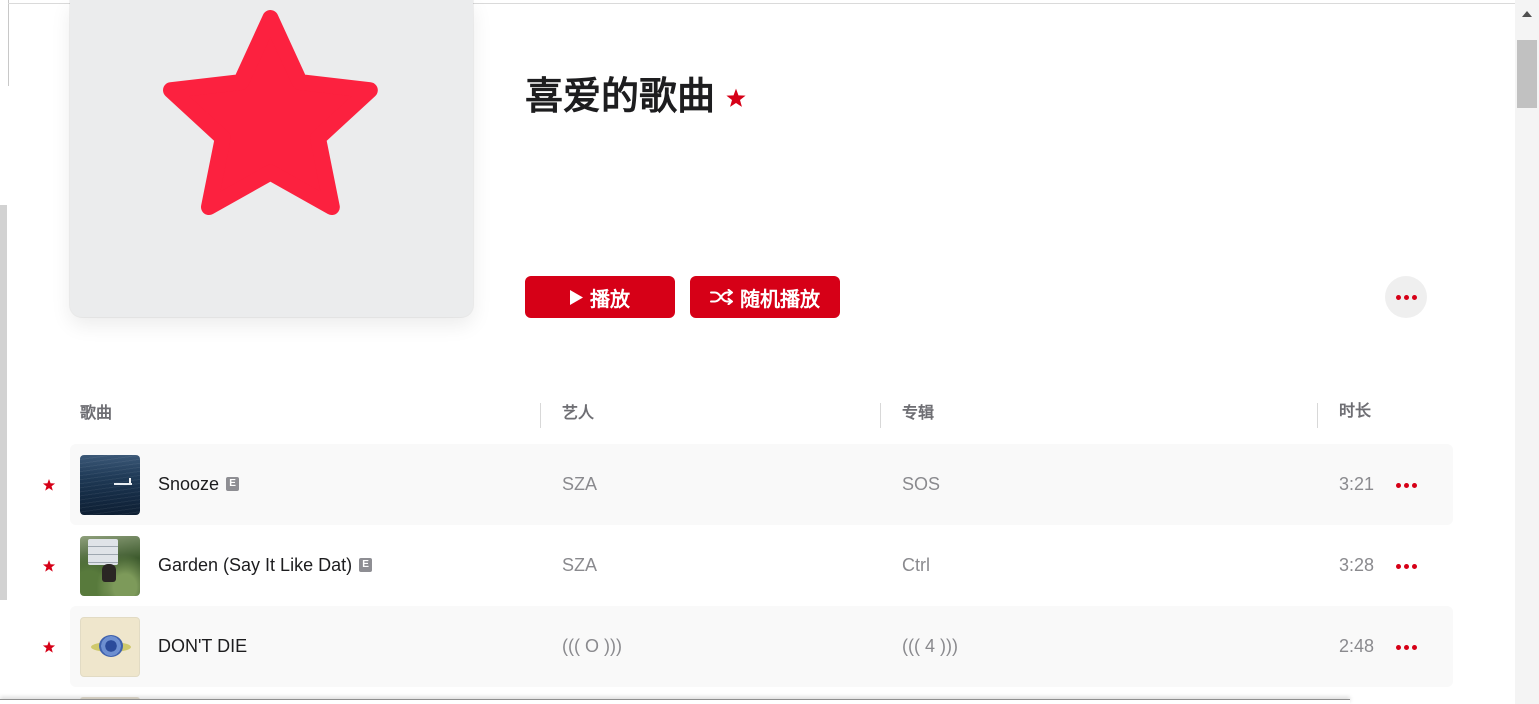 This screenshot has width=1539, height=704. I want to click on column-header-album: 专辑, so click(918, 414).